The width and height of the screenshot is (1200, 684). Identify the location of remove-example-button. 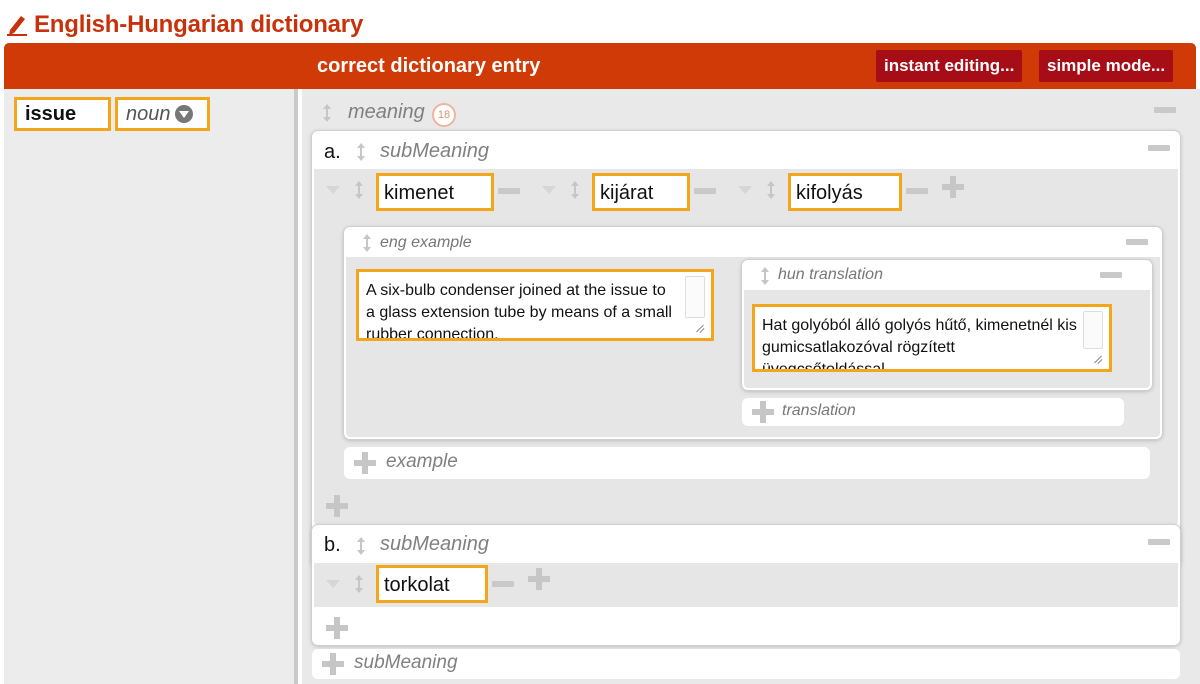
(1137, 242).